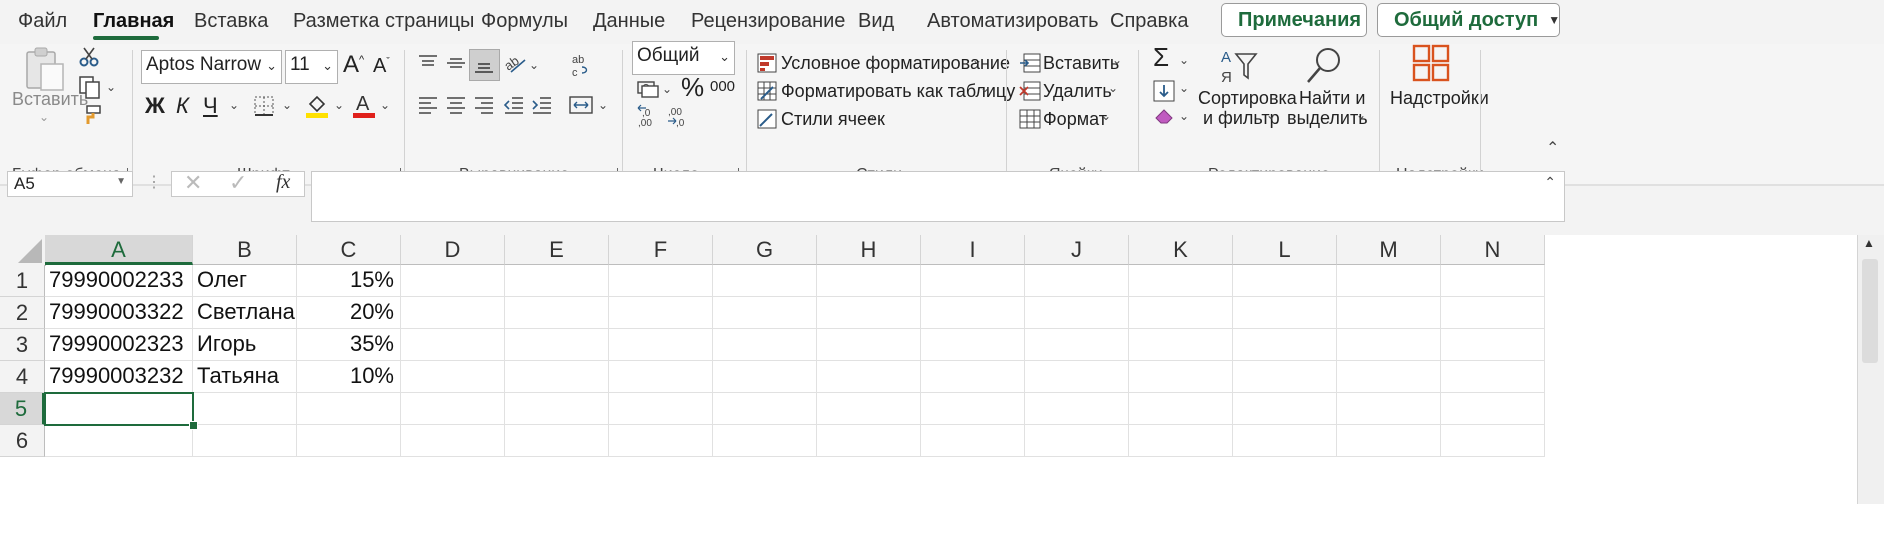 The height and width of the screenshot is (550, 1884). I want to click on wrap-text-icon: abc, so click(581, 66).